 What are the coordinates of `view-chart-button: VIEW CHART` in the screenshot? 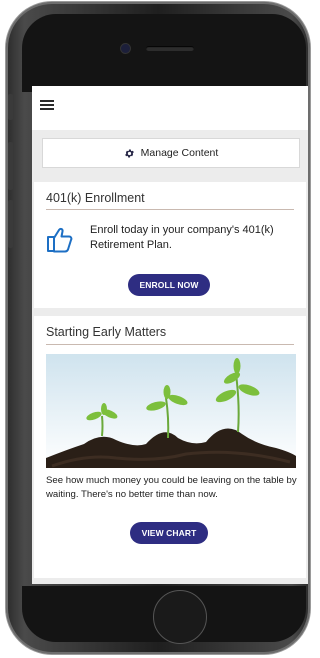 It's located at (169, 533).